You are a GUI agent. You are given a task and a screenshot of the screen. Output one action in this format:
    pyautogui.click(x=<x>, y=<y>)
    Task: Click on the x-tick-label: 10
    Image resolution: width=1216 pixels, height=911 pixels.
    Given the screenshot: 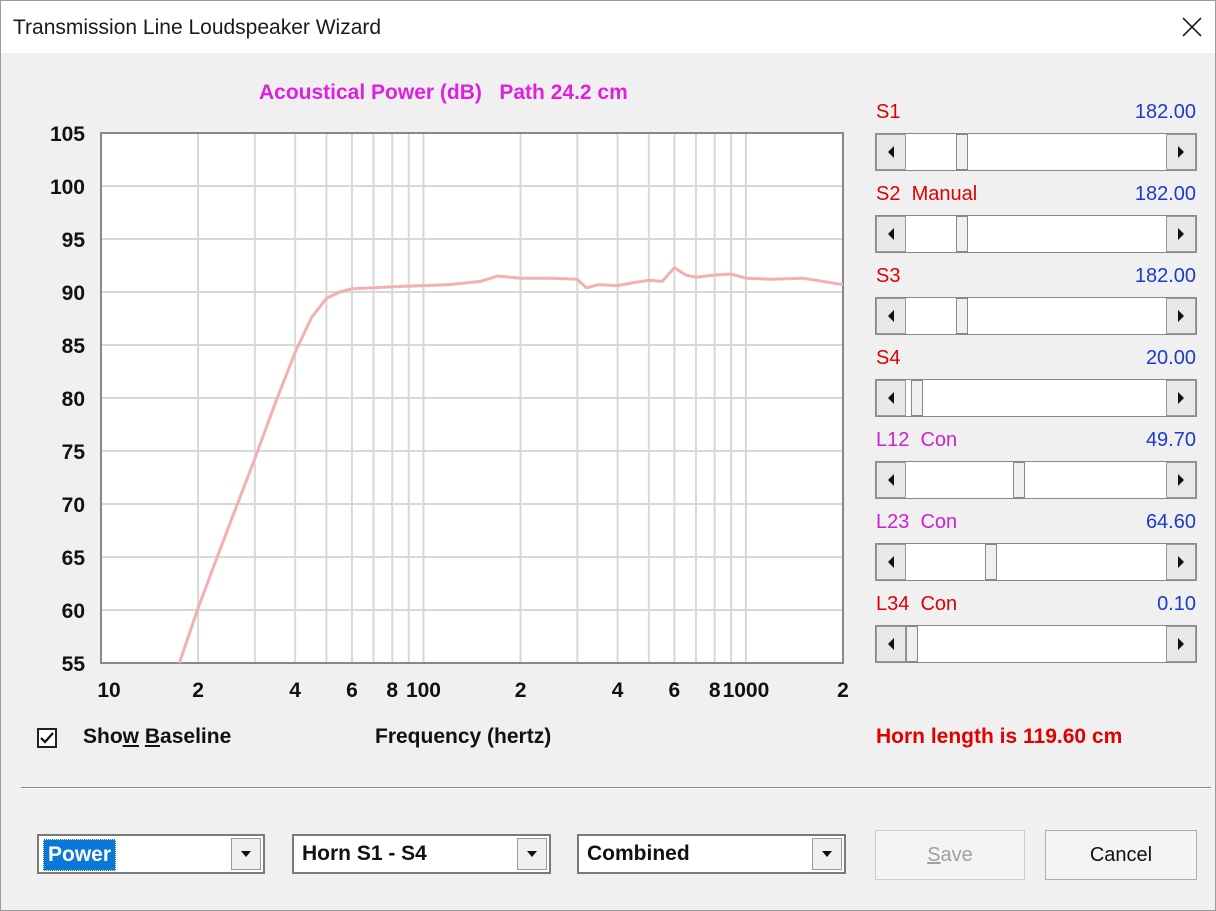 What is the action you would take?
    pyautogui.click(x=108, y=690)
    